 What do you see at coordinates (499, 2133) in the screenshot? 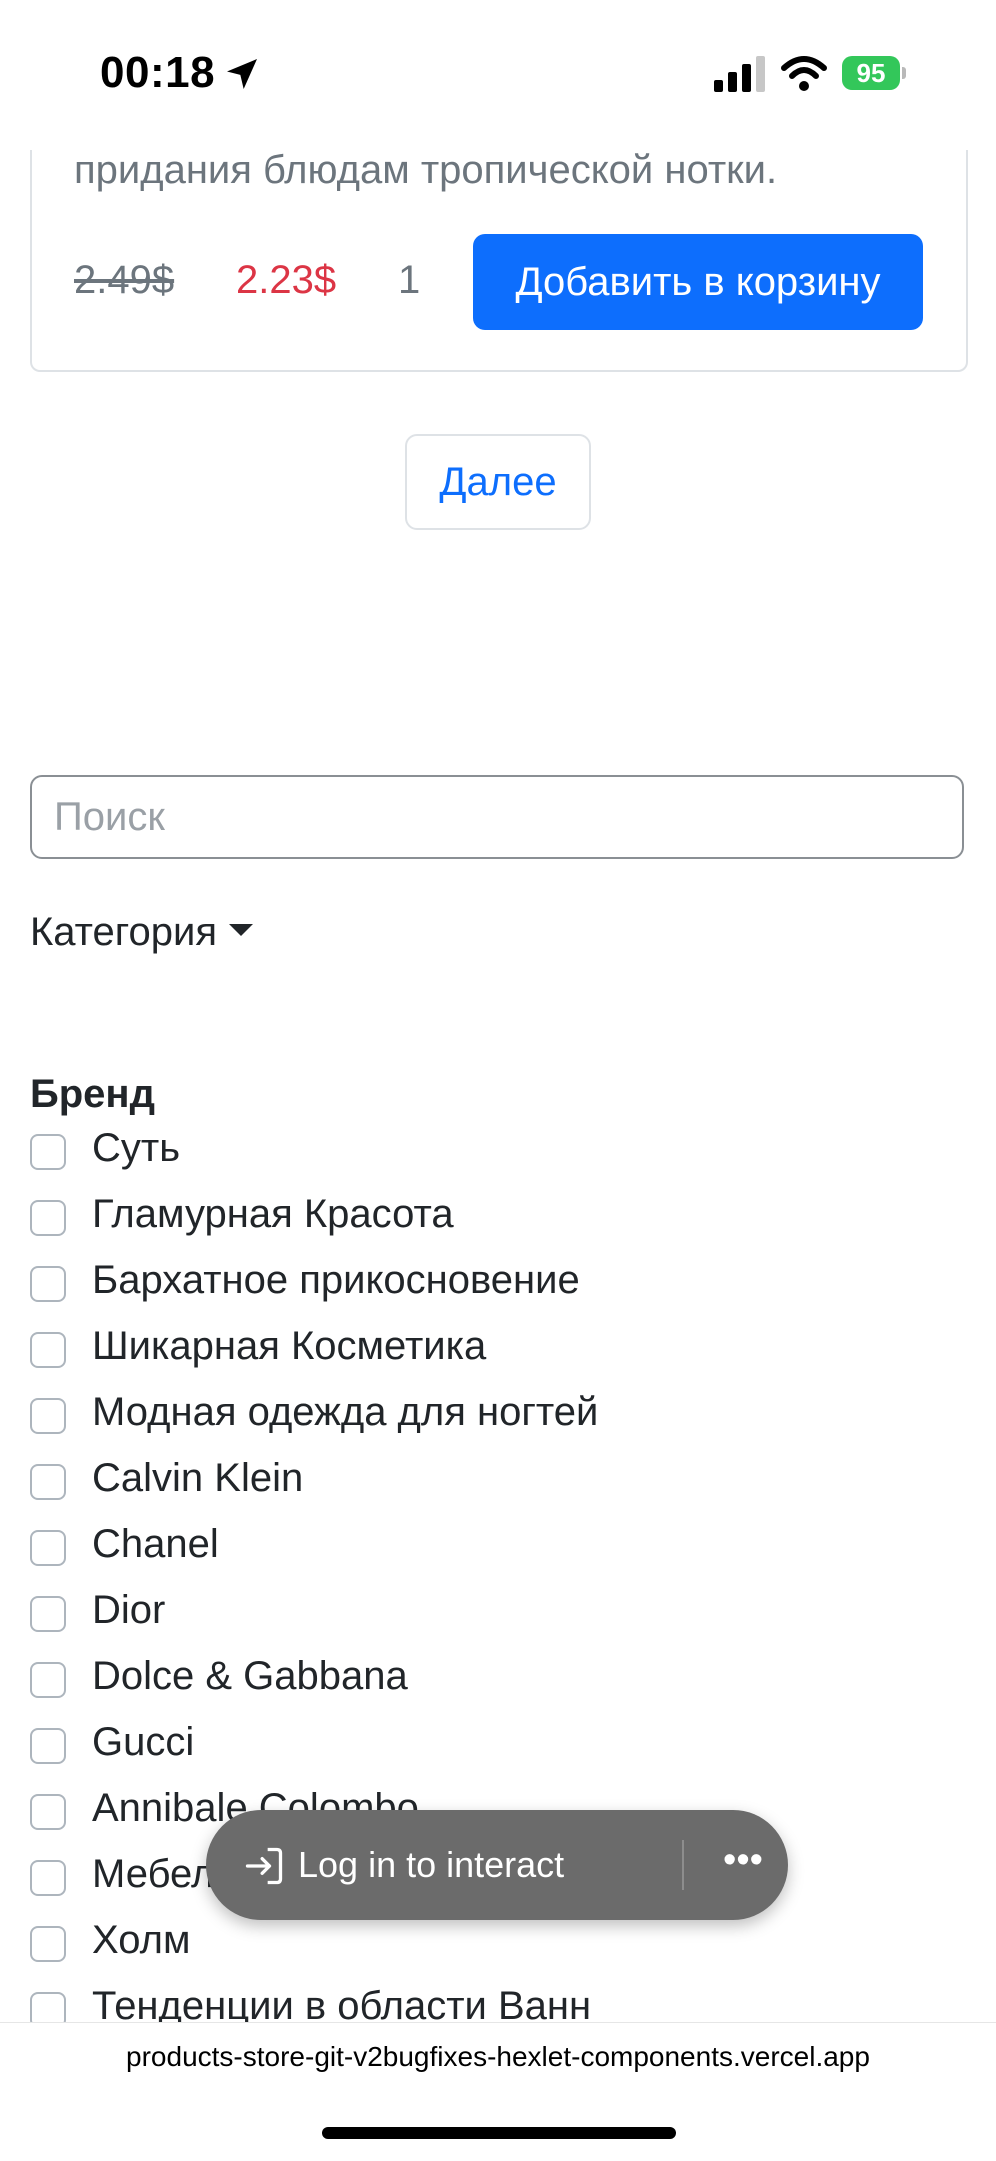
I see `home-indicator` at bounding box center [499, 2133].